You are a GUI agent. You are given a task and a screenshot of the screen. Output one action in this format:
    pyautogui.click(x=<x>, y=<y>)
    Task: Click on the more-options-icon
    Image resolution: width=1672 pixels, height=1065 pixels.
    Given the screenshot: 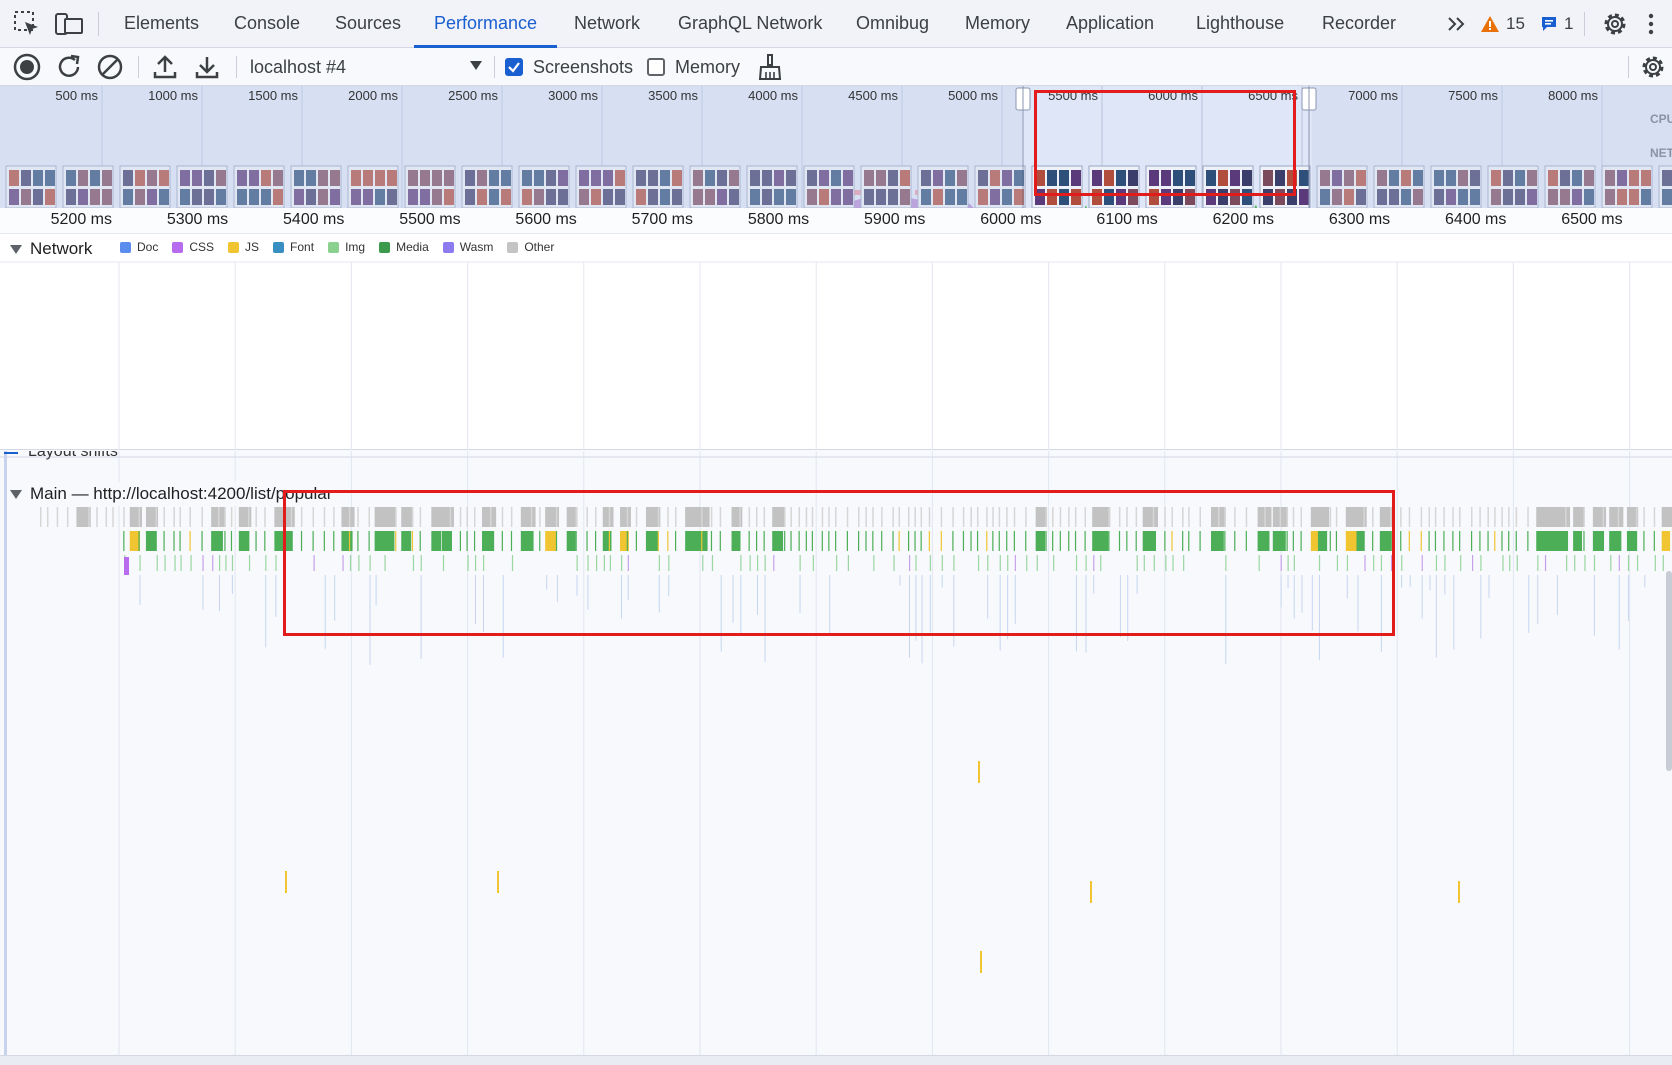 What is the action you would take?
    pyautogui.click(x=1651, y=24)
    